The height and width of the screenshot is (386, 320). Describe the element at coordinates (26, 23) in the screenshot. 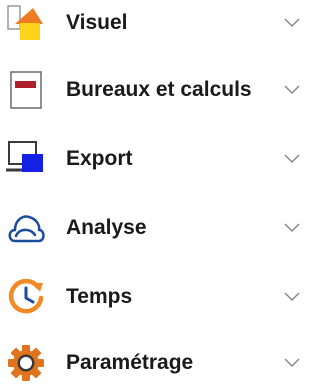

I see `visual-shapes-icon` at that location.